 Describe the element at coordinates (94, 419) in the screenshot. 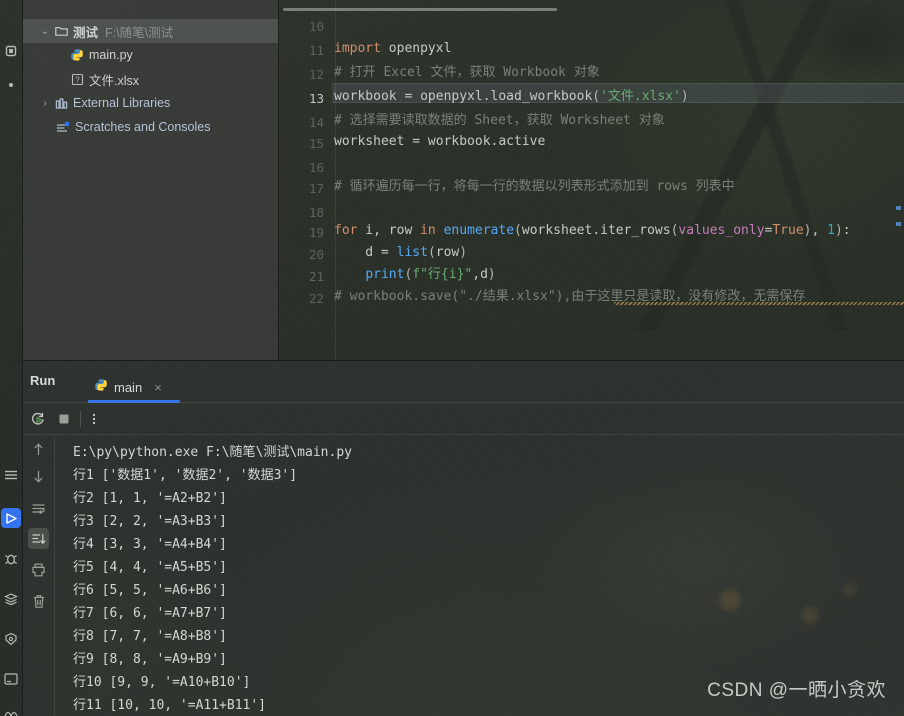

I see `more-options-button` at that location.